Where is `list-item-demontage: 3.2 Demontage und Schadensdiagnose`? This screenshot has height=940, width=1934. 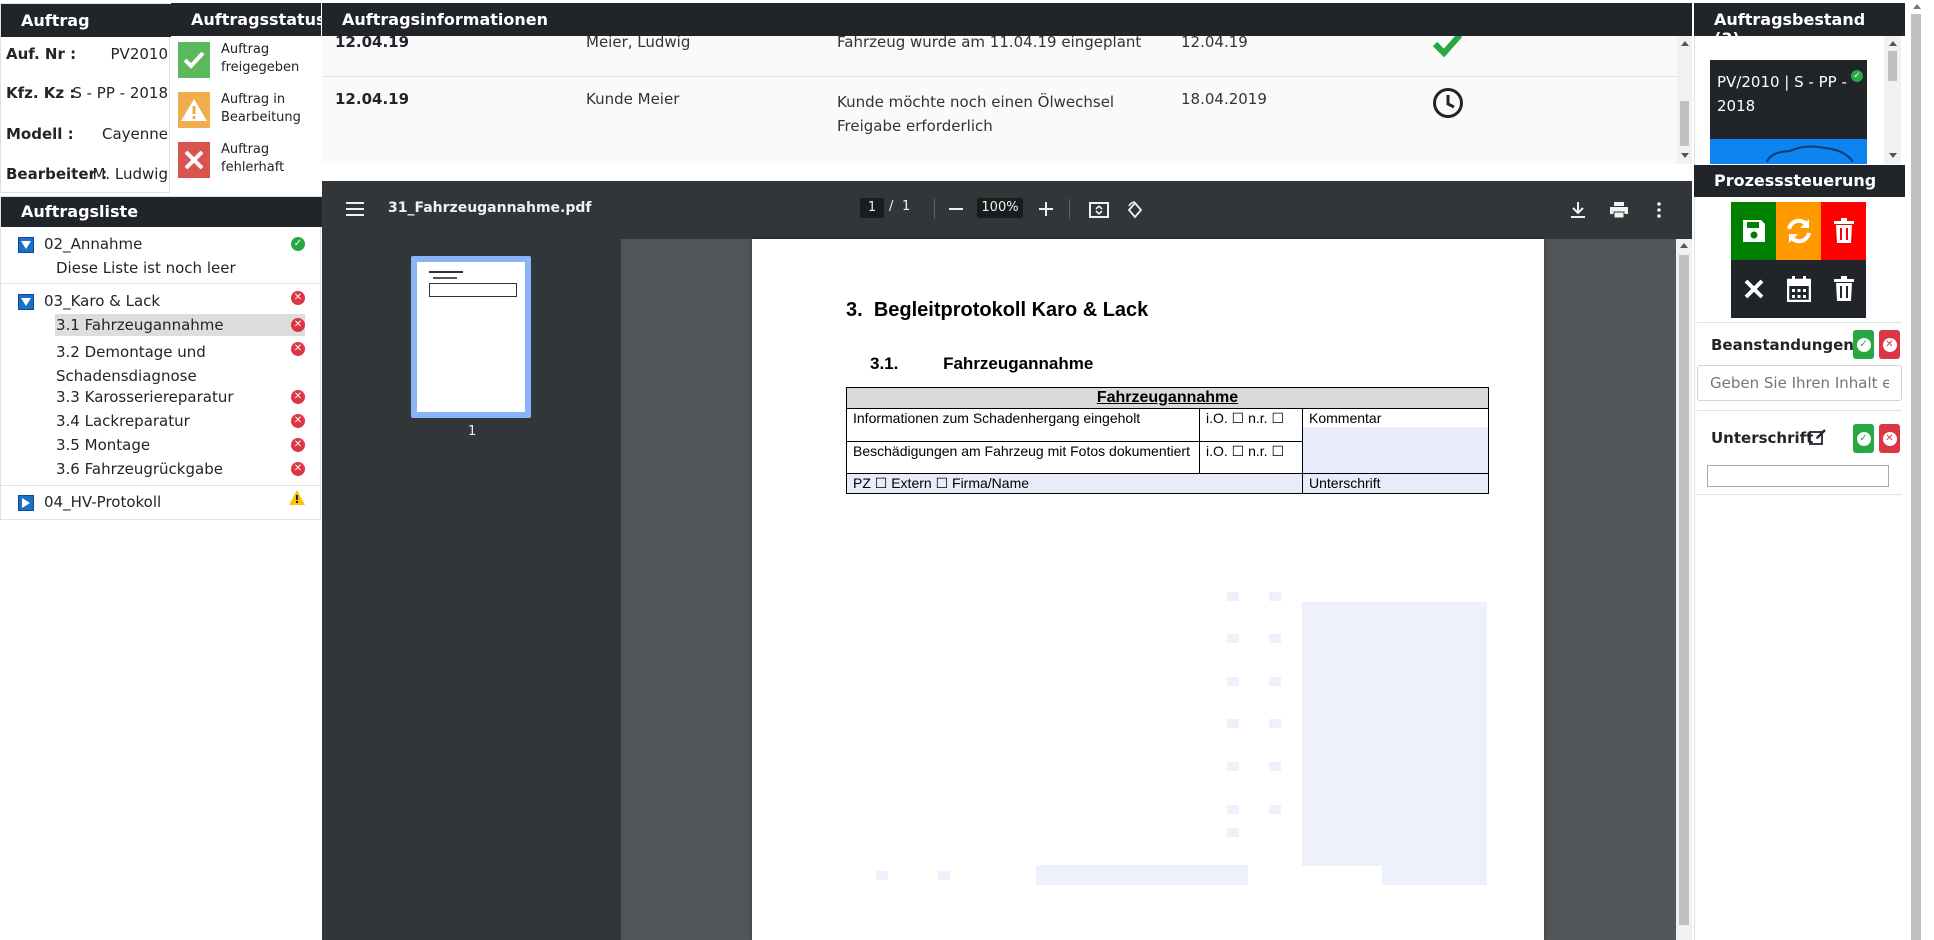
list-item-demontage: 3.2 Demontage und Schadensdiagnose is located at coordinates (131, 364).